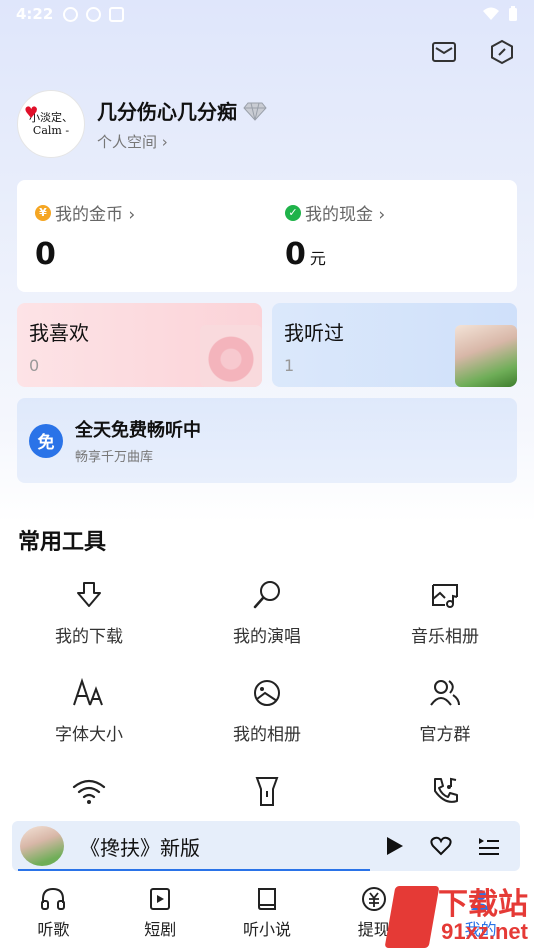  What do you see at coordinates (374, 899) in the screenshot?
I see `withdraw-icon` at bounding box center [374, 899].